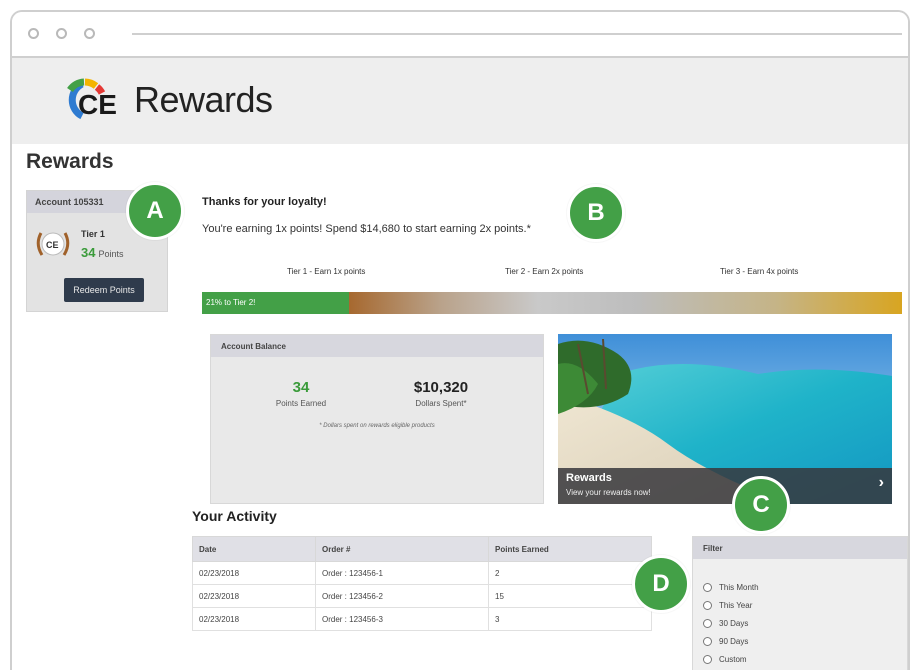 The width and height of the screenshot is (914, 670). What do you see at coordinates (264, 202) in the screenshot?
I see `loyalty-title: Thanks for your loyalty!` at bounding box center [264, 202].